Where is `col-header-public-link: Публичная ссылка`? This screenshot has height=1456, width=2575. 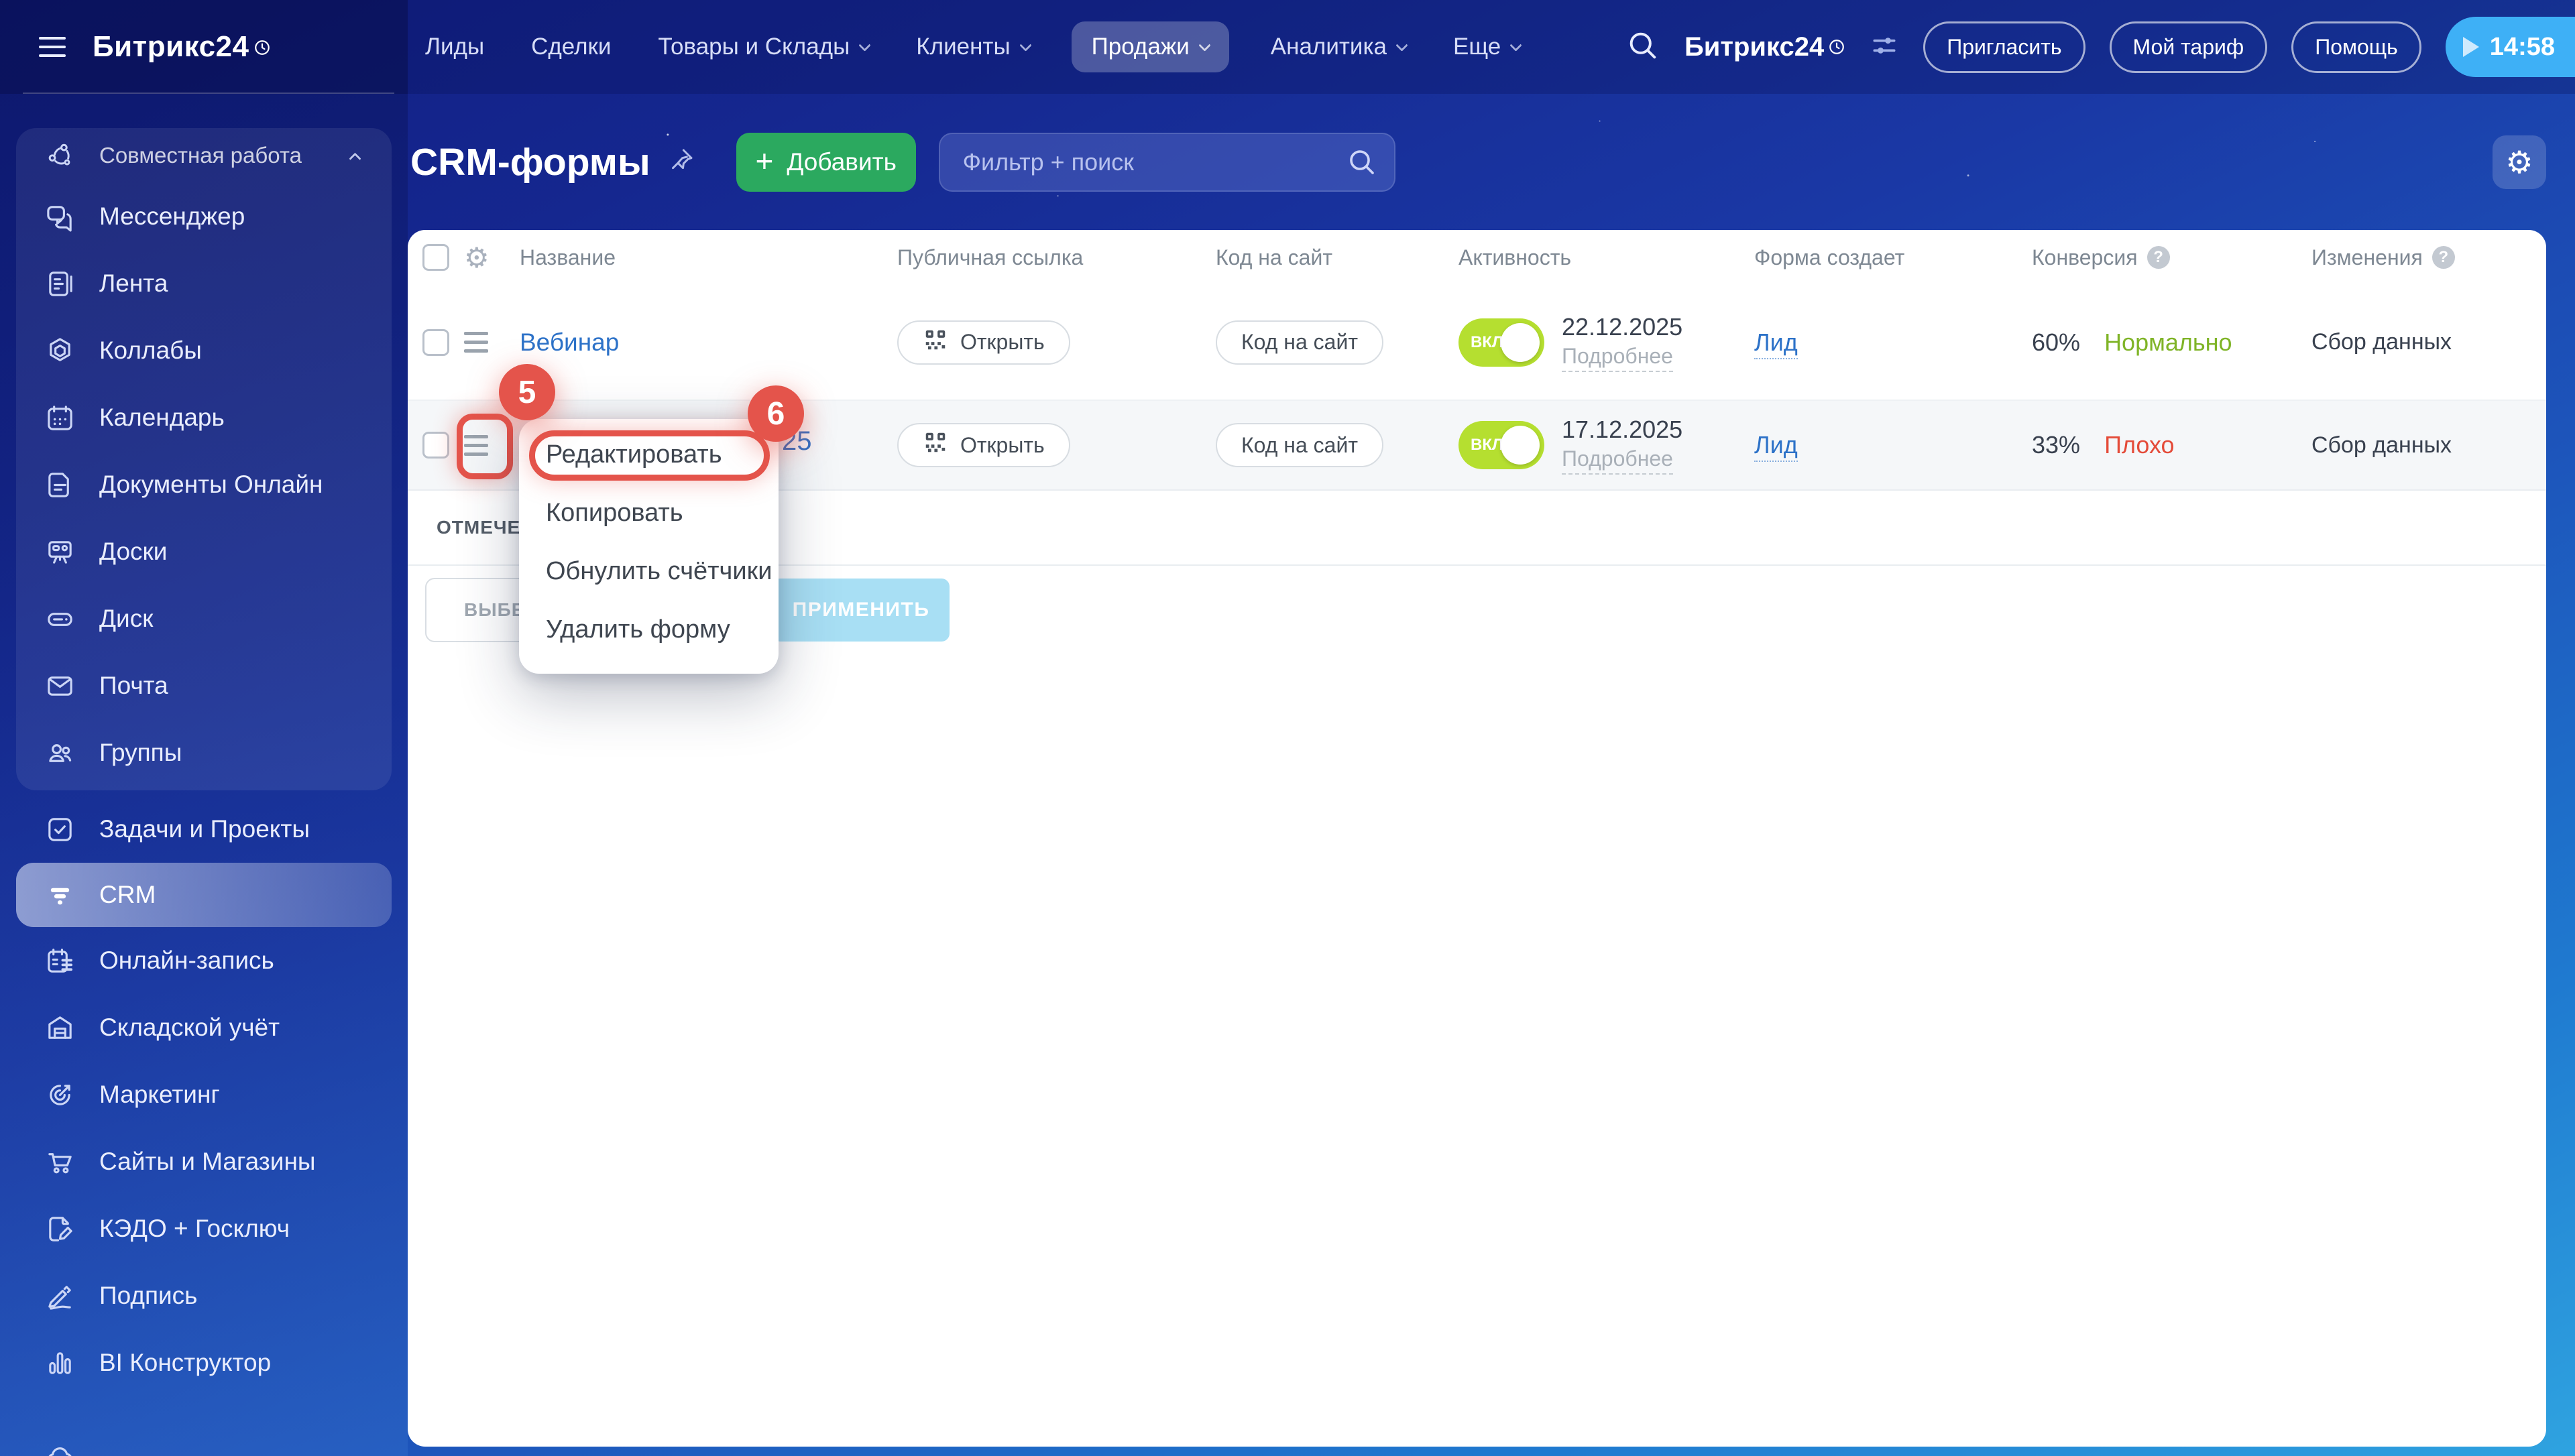
col-header-public-link: Публичная ссылка is located at coordinates (1056, 257).